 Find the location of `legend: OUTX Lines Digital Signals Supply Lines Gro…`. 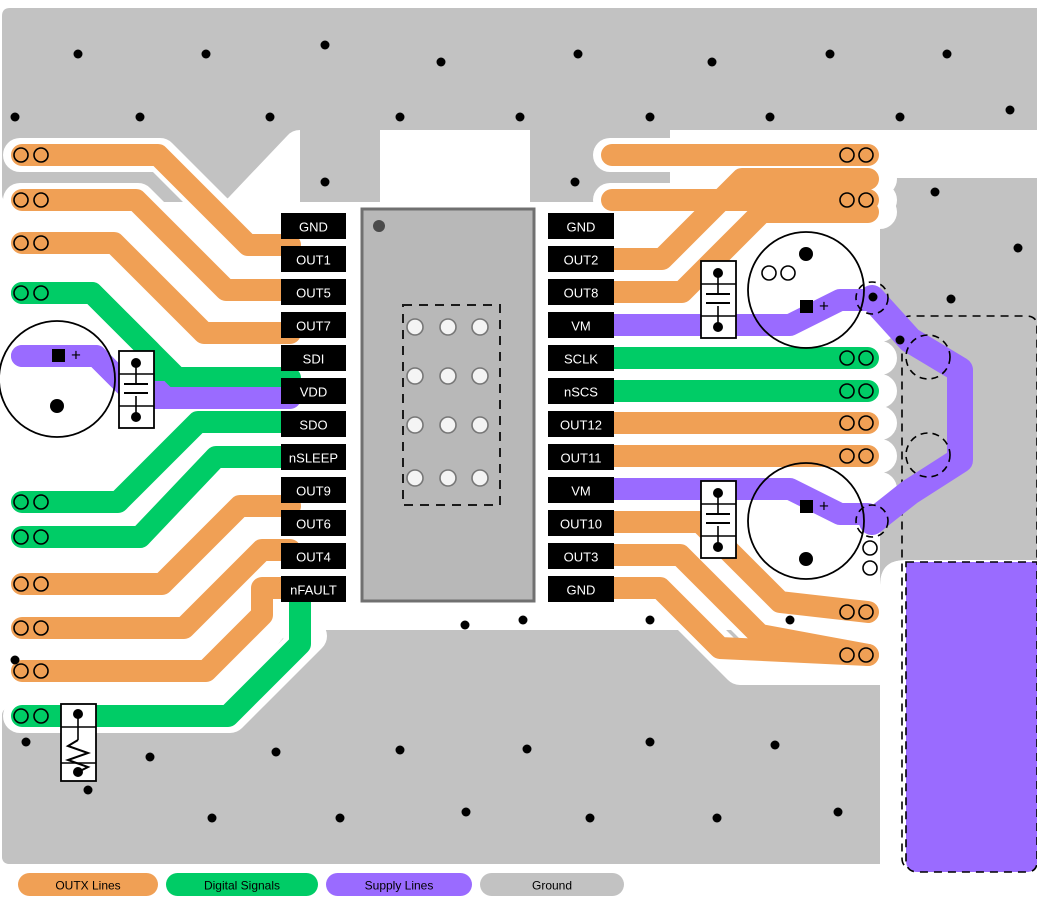

legend: OUTX Lines Digital Signals Supply Lines Gro… is located at coordinates (321, 884).